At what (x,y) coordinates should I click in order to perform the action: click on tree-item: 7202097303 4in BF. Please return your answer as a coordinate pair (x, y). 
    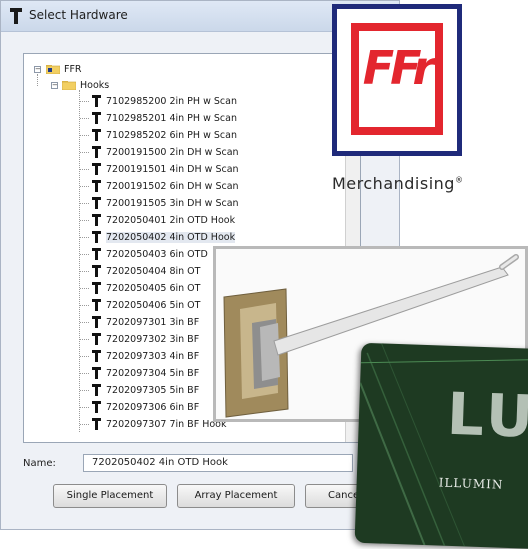
    Looking at the image, I should click on (145, 356).